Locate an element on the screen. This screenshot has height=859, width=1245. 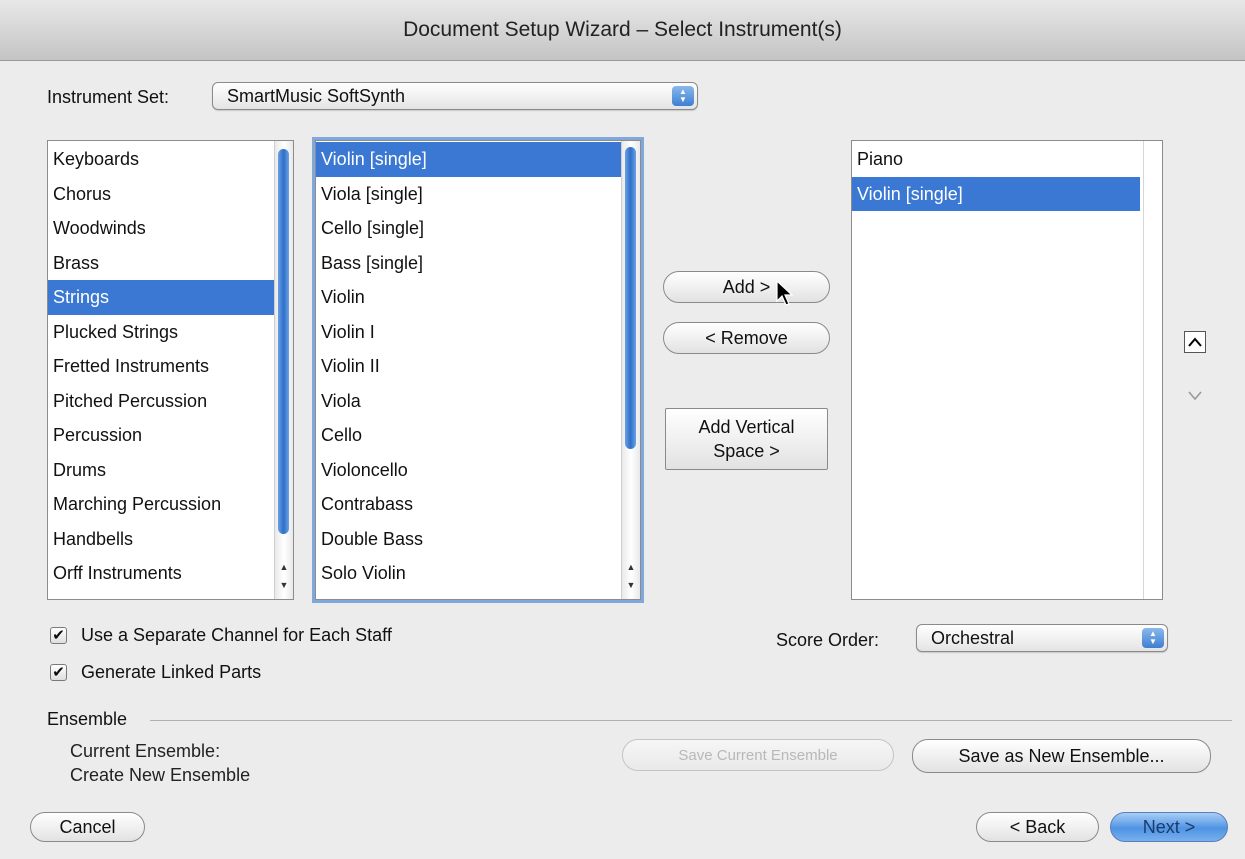
category-list-item: Chorus is located at coordinates (170, 194).